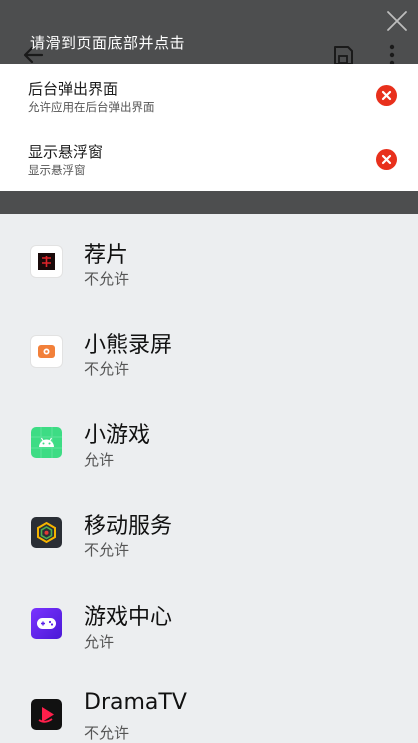 This screenshot has height=743, width=418. What do you see at coordinates (46, 442) in the screenshot?
I see `android-mini-game-icon` at bounding box center [46, 442].